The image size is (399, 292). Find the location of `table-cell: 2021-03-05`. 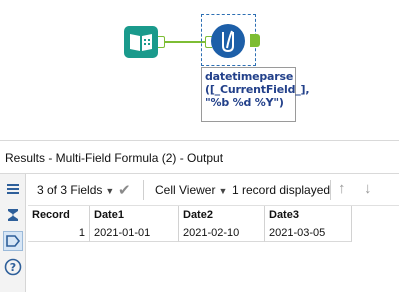

table-cell: 2021-03-05 is located at coordinates (308, 233).